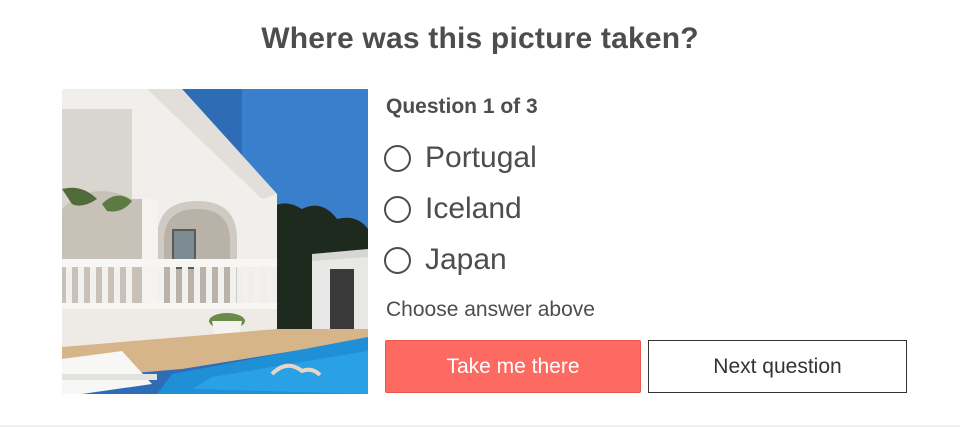  Describe the element at coordinates (777, 366) in the screenshot. I see `next-question-button: Next question` at that location.